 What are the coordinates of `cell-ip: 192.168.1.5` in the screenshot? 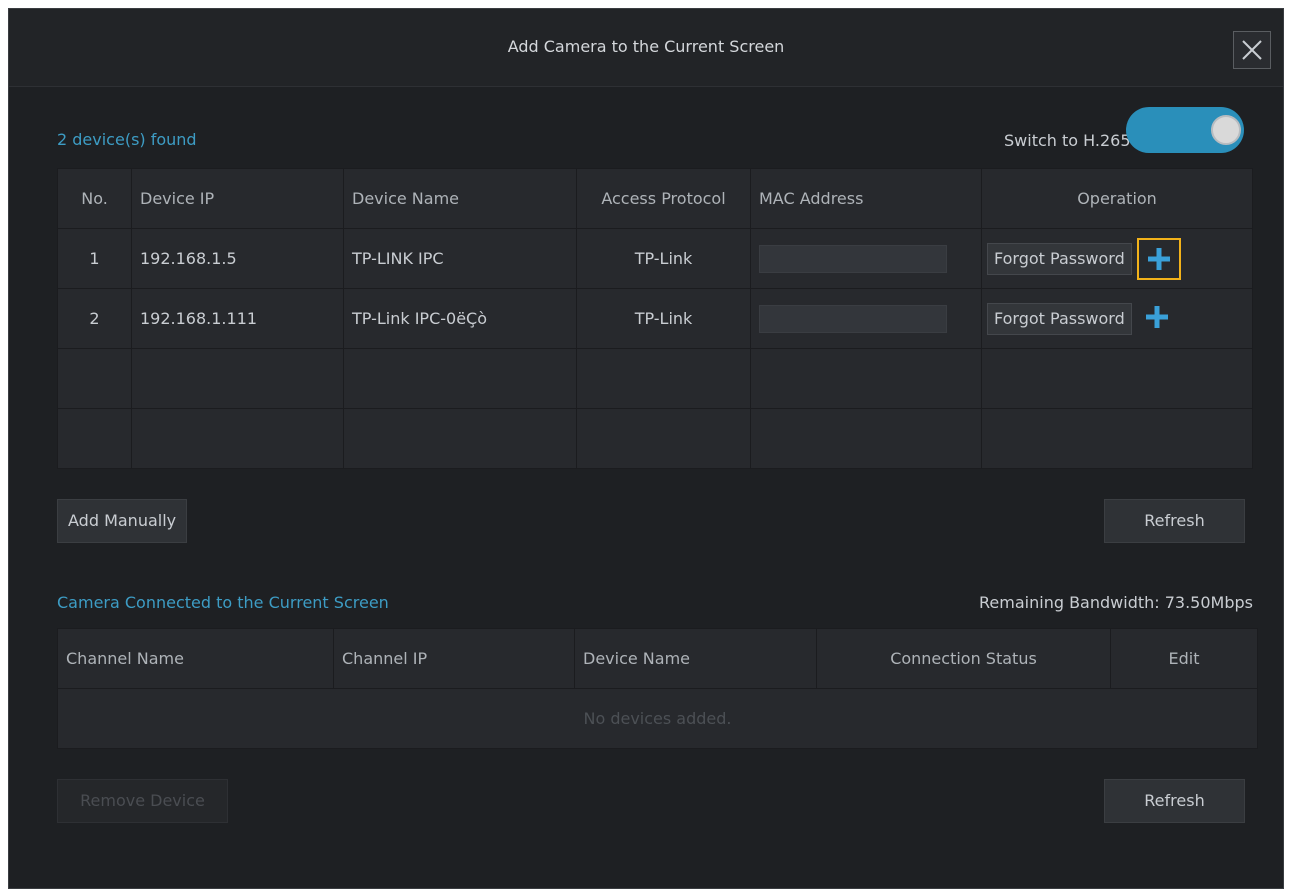 It's located at (237, 258).